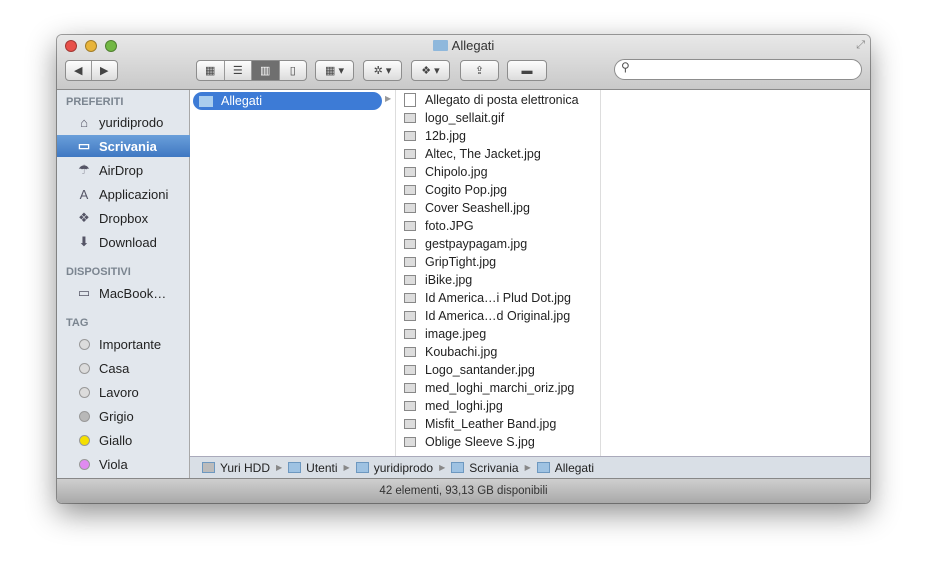  Describe the element at coordinates (334, 70) in the screenshot. I see `arrange-button: ▦ ▾` at that location.